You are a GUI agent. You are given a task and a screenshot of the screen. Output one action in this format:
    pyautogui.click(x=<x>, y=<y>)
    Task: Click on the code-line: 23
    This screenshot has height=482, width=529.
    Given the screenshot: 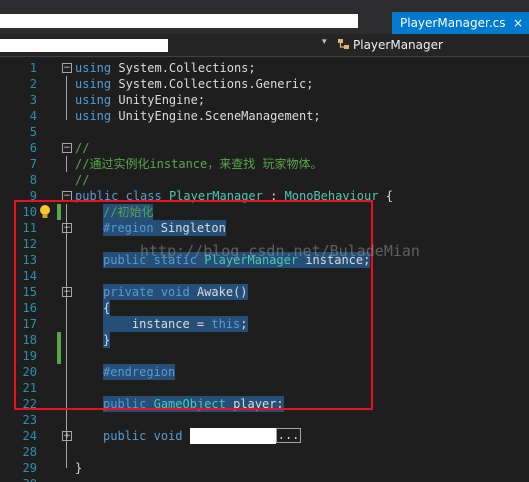 What is the action you would take?
    pyautogui.click(x=264, y=420)
    